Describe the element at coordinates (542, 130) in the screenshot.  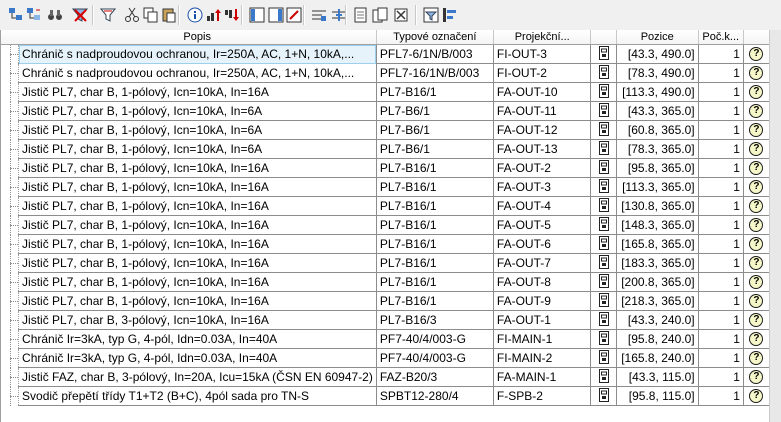
I see `cell-projekcni: FA-OUT-12` at that location.